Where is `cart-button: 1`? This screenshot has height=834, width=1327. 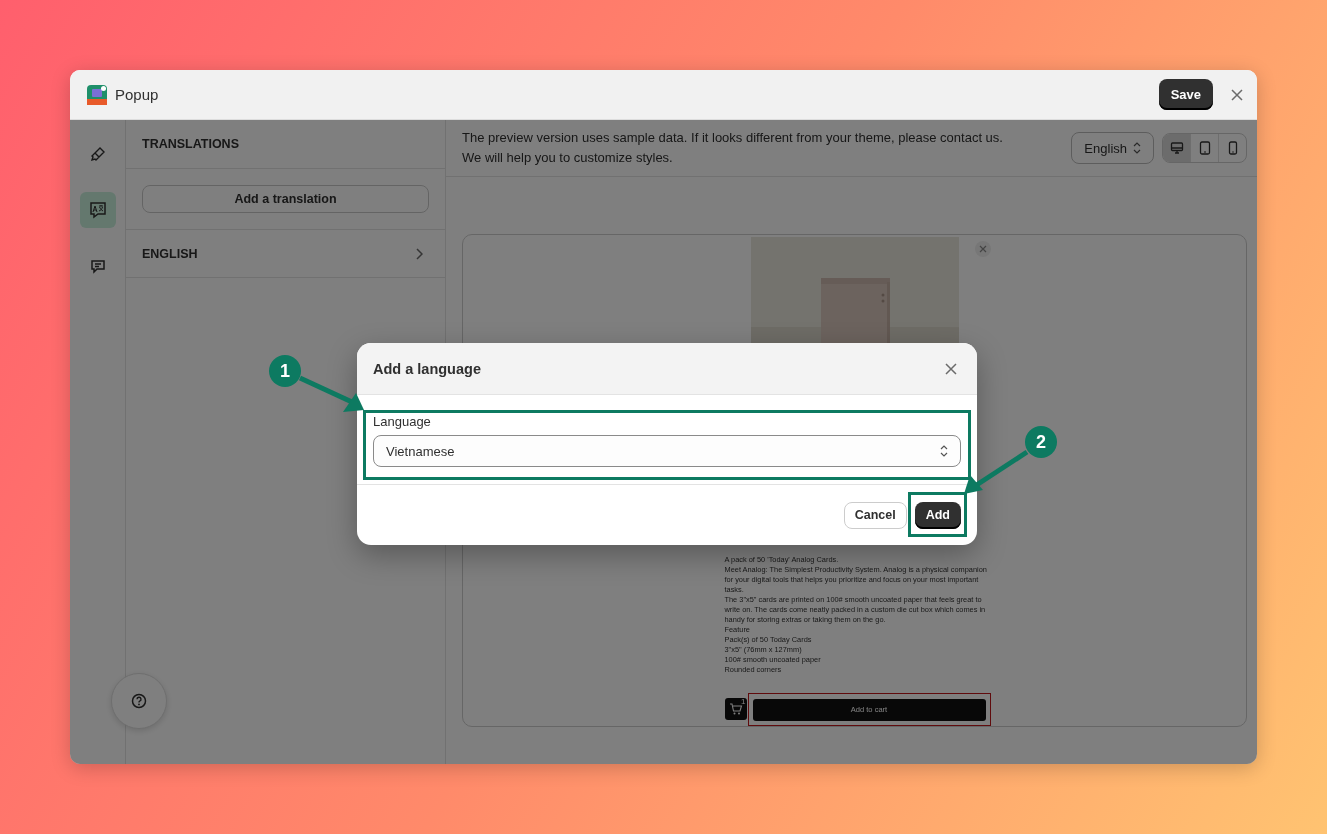
cart-button: 1 is located at coordinates (735, 709).